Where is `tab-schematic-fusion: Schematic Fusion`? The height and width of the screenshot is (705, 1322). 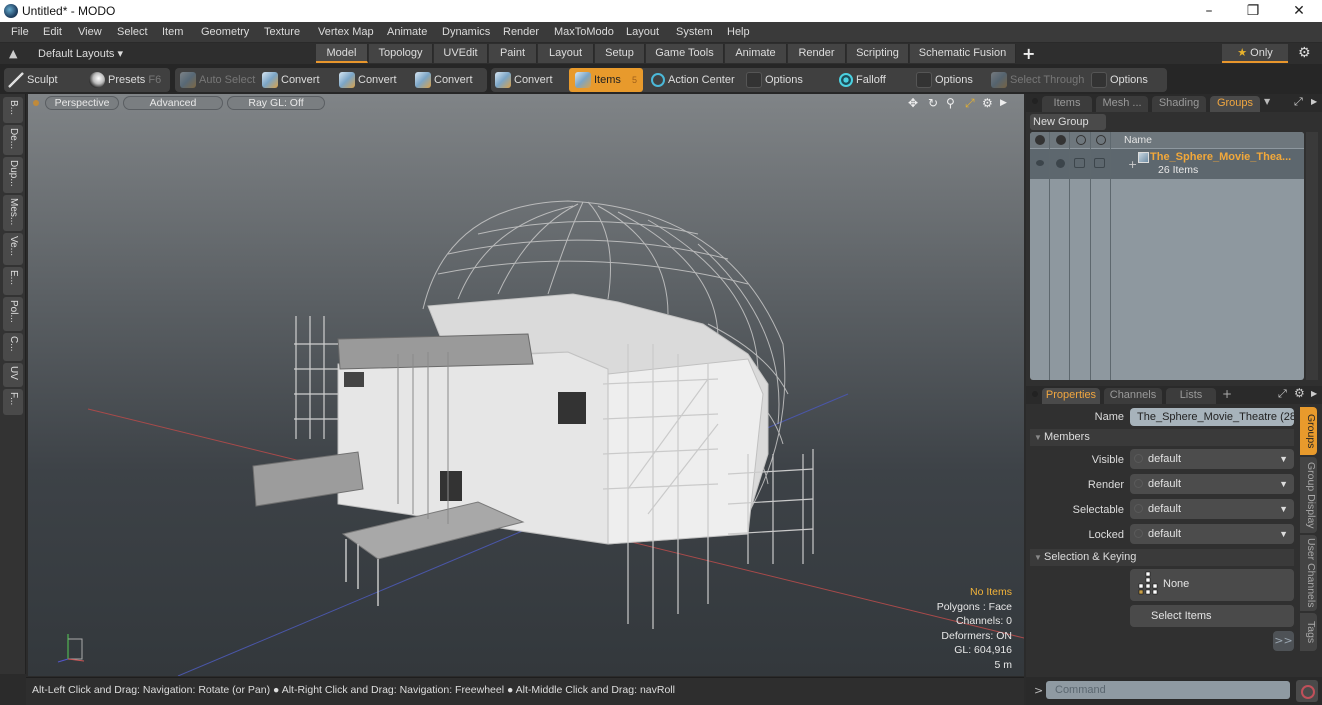
tab-schematic-fusion: Schematic Fusion is located at coordinates (963, 53).